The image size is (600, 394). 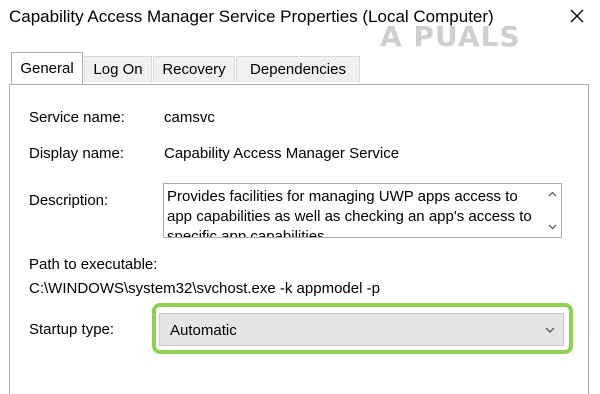 I want to click on chevron-up-icon, so click(x=552, y=194).